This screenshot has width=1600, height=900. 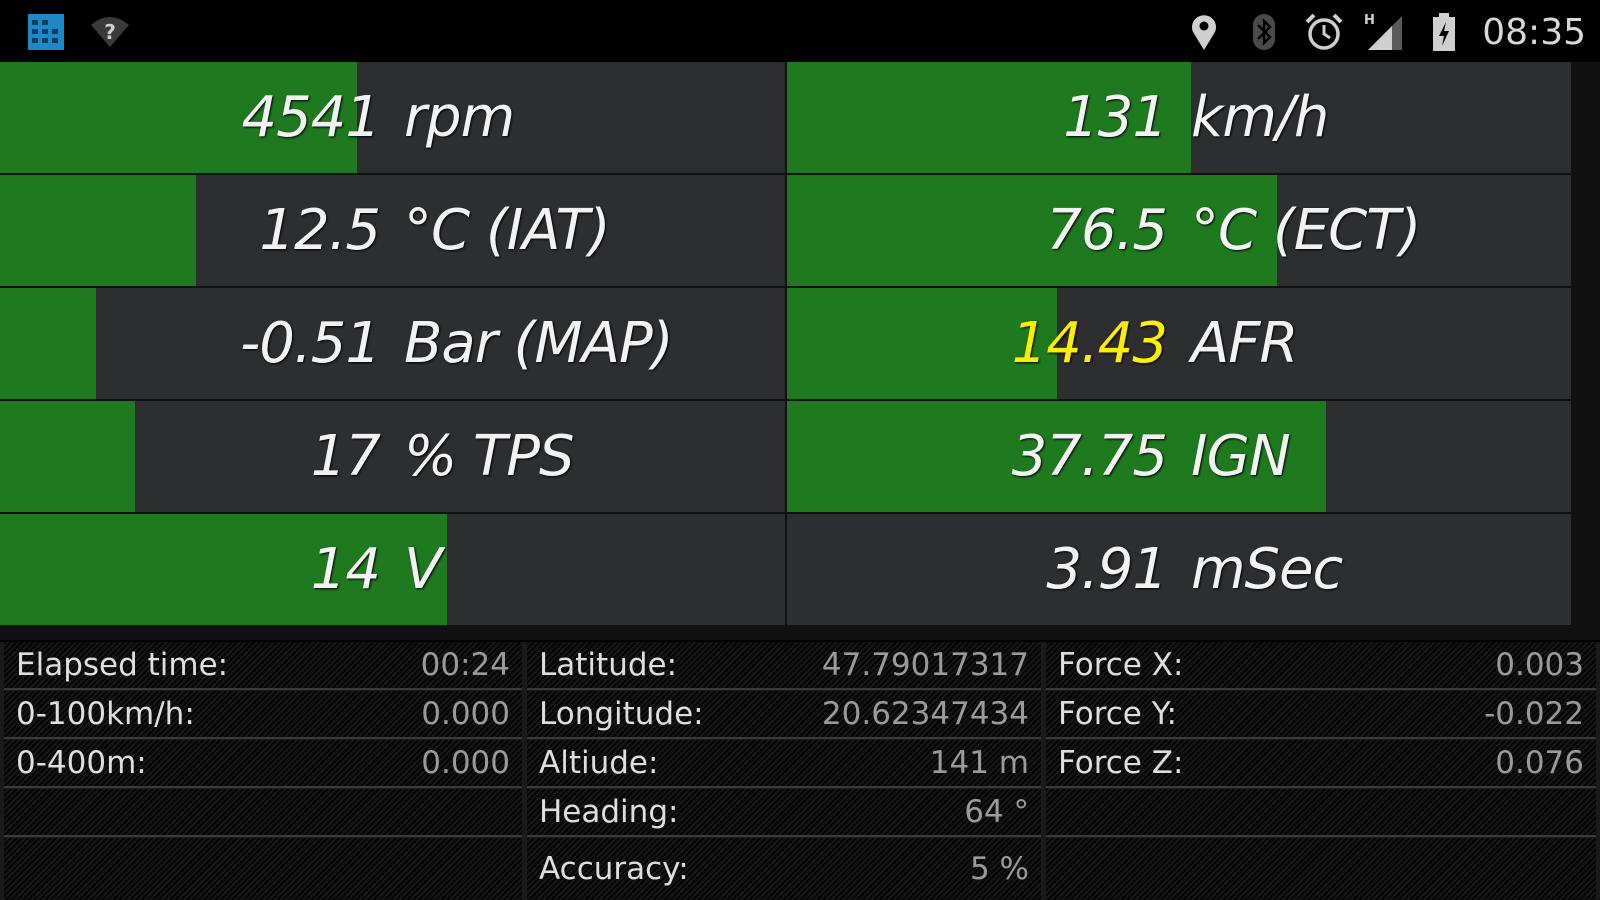 What do you see at coordinates (345, 569) in the screenshot?
I see `gauge-value: 14` at bounding box center [345, 569].